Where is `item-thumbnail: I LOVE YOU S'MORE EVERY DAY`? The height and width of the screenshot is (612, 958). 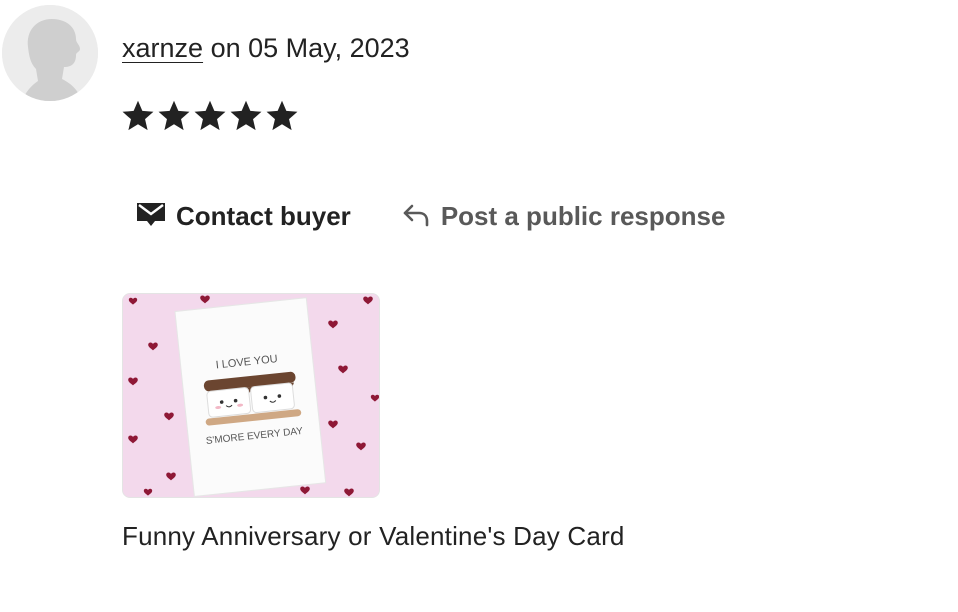 item-thumbnail: I LOVE YOU S'MORE EVERY DAY is located at coordinates (251, 395).